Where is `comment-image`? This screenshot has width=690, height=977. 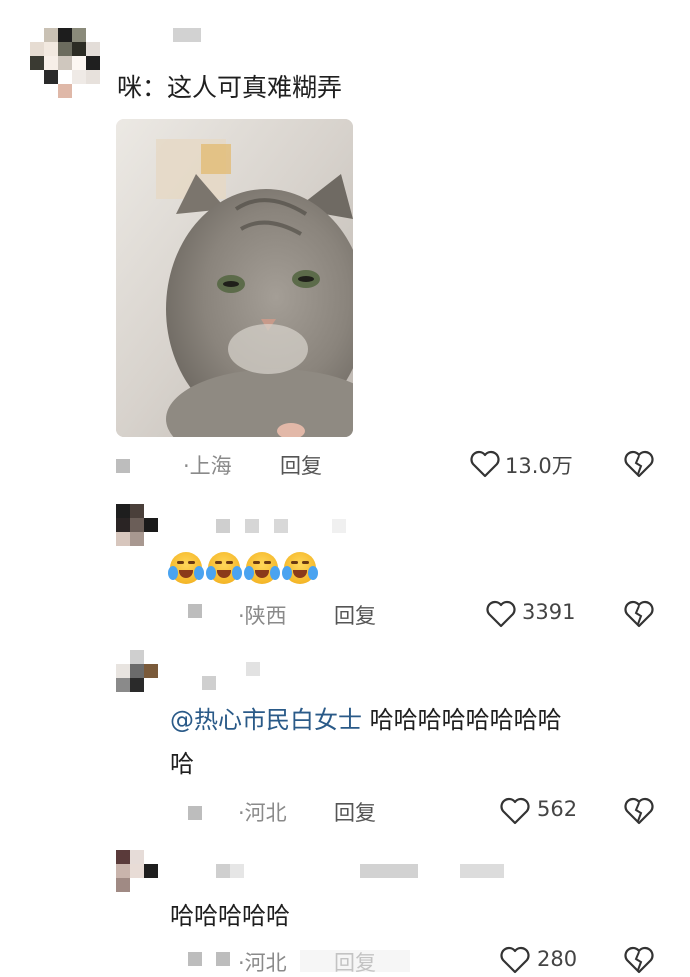 comment-image is located at coordinates (234, 278).